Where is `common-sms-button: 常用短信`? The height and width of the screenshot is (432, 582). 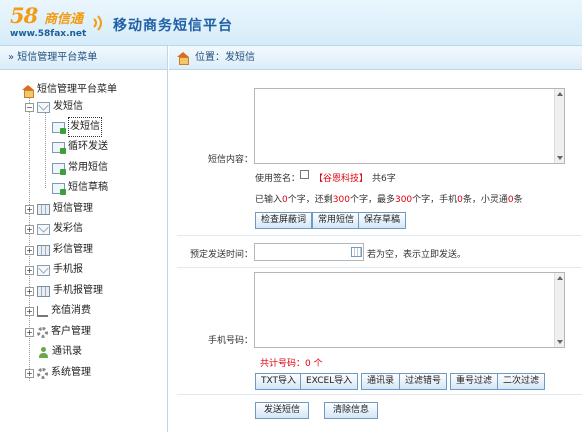
common-sms-button: 常用短信 is located at coordinates (336, 220).